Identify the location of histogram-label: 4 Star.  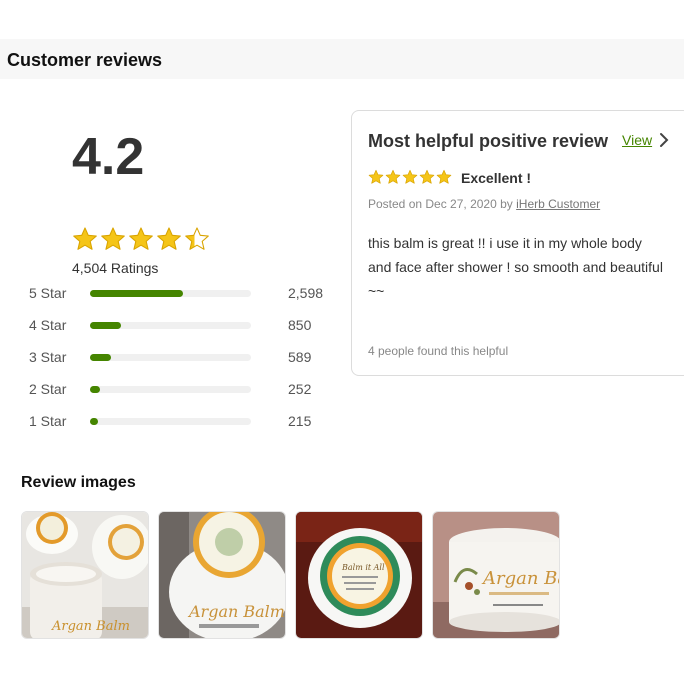
(48, 325).